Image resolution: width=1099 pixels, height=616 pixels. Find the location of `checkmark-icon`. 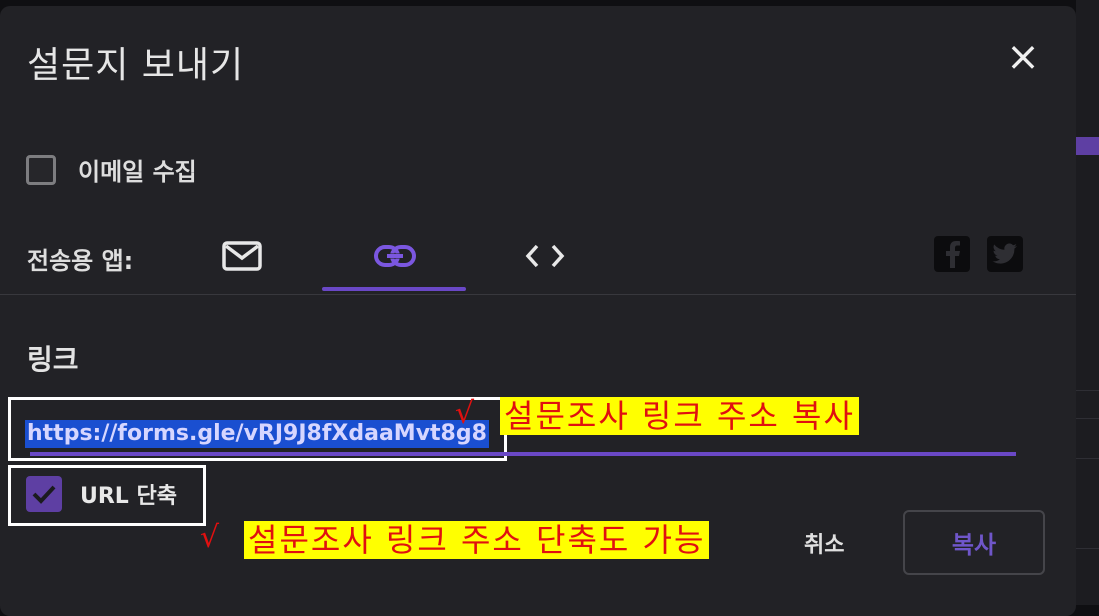

checkmark-icon is located at coordinates (44, 494).